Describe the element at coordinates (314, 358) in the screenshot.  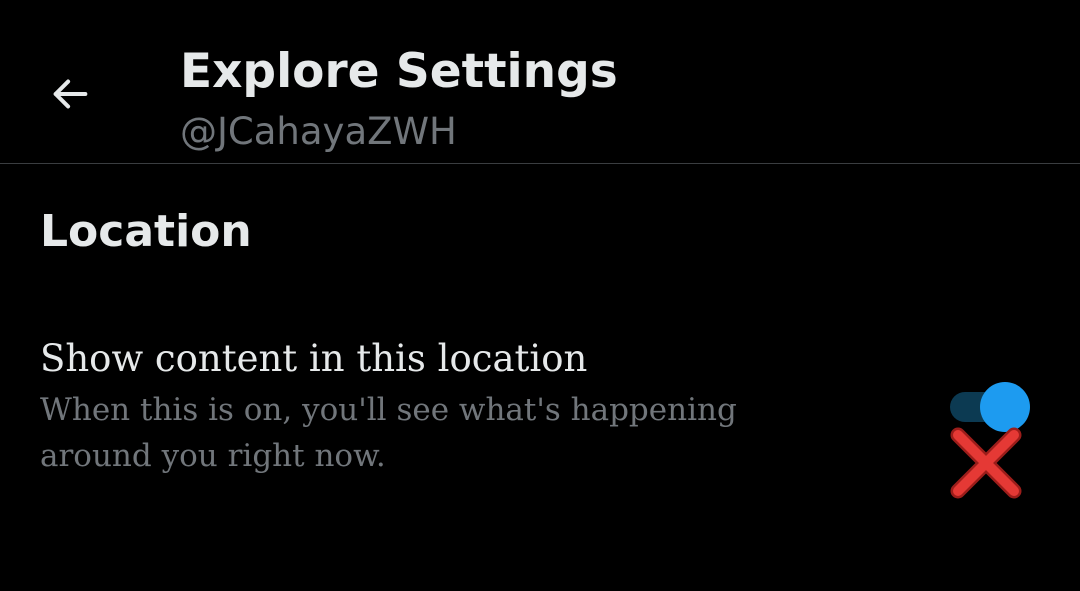
I see `setting-label: Show content in this location` at that location.